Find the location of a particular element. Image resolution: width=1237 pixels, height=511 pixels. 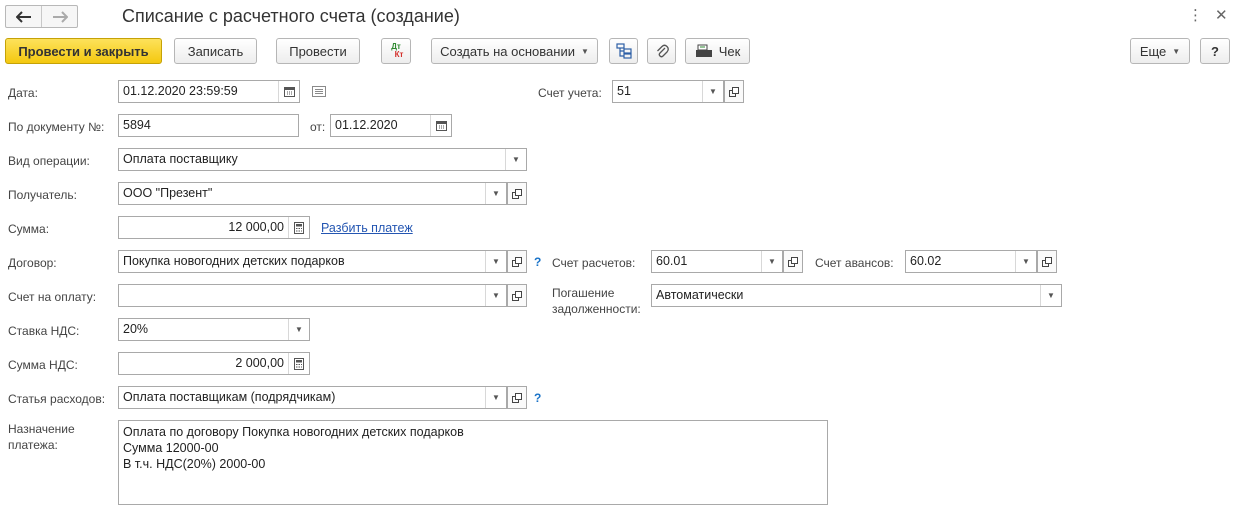

debt-repayment-field: Автоматически ▼ is located at coordinates (856, 295).